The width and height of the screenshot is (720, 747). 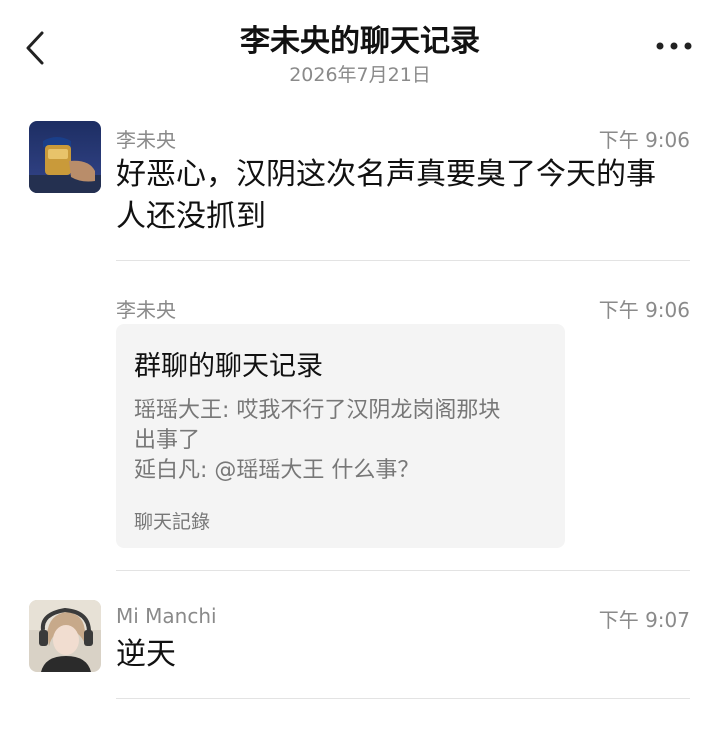 What do you see at coordinates (360, 75) in the screenshot?
I see `chat-date: 2026年7月21日` at bounding box center [360, 75].